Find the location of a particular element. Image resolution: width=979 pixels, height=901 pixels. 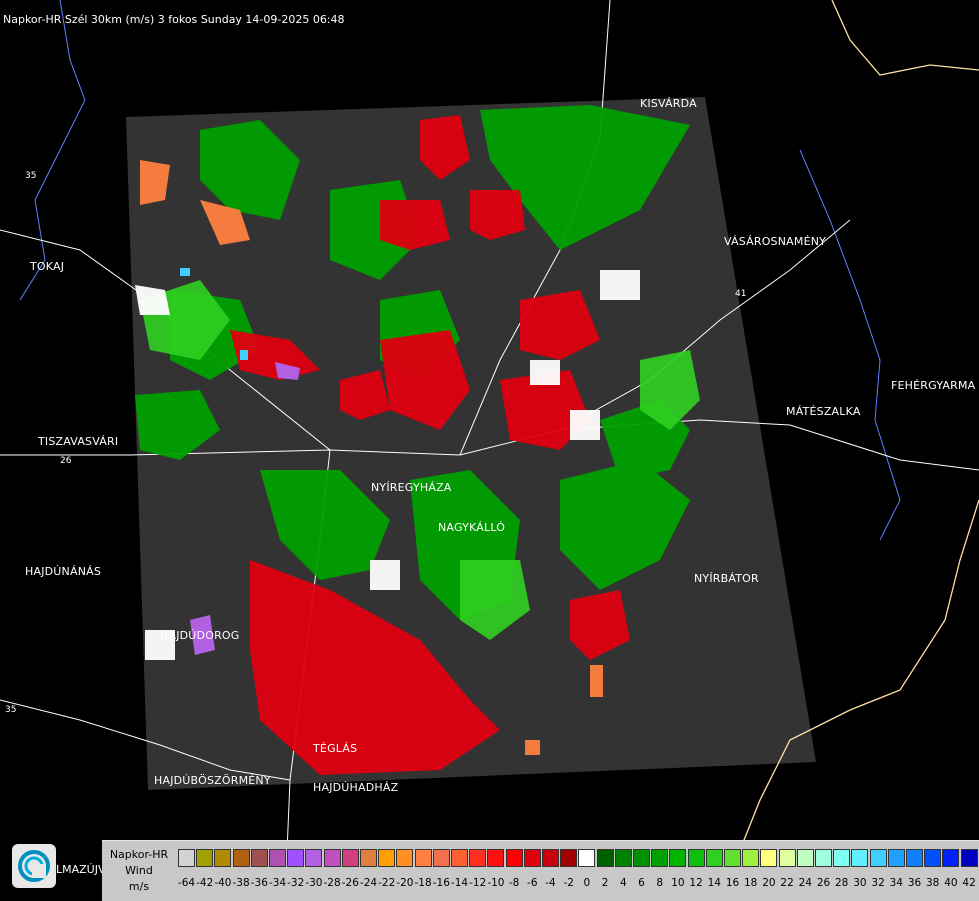

city-label-tokaj: TOKAJ is located at coordinates (47, 266).